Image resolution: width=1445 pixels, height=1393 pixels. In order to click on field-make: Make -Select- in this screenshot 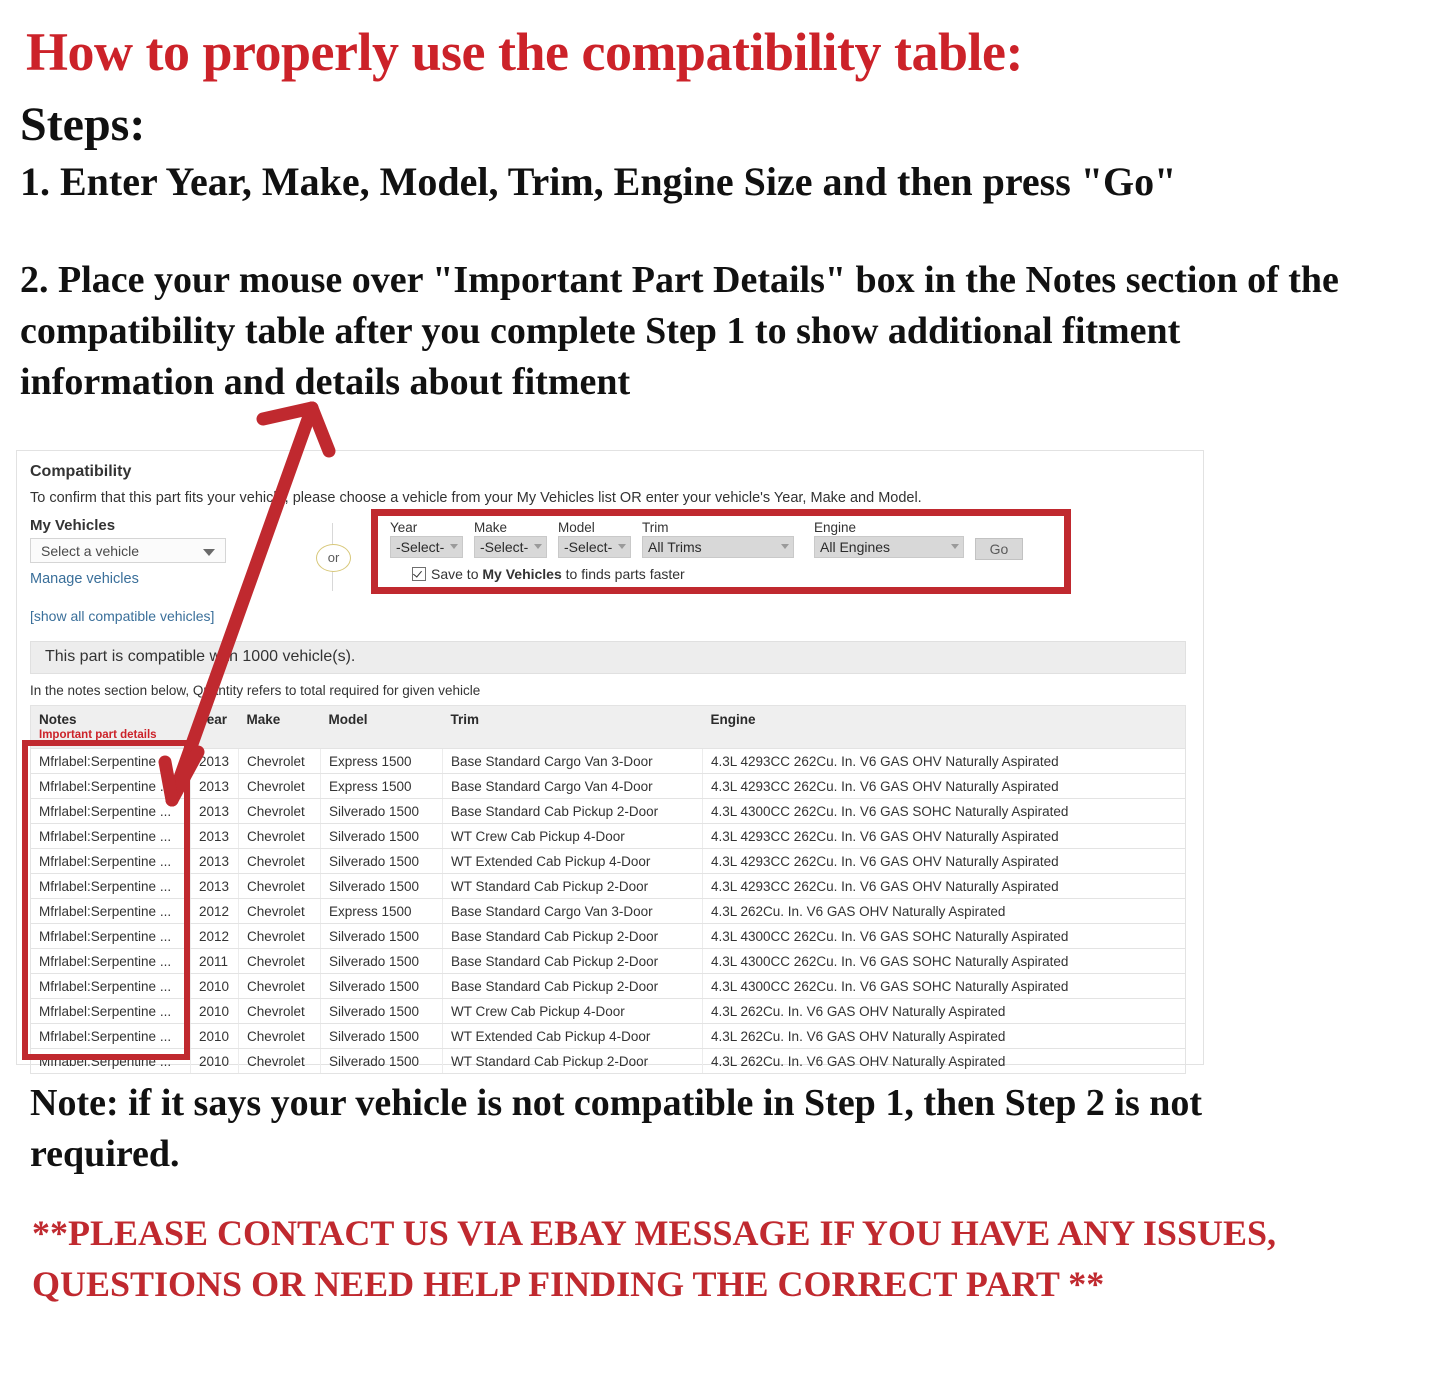, I will do `click(510, 539)`.